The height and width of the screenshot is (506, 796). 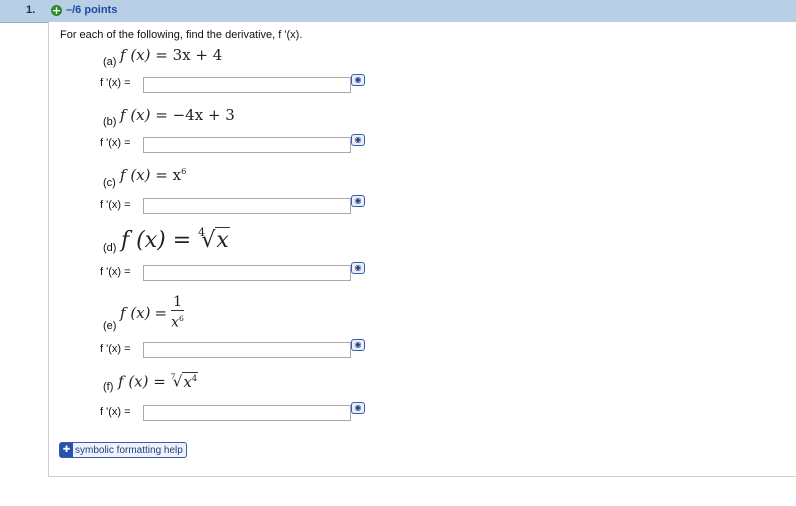 What do you see at coordinates (184, 171) in the screenshot?
I see `part-c-exponent: 6` at bounding box center [184, 171].